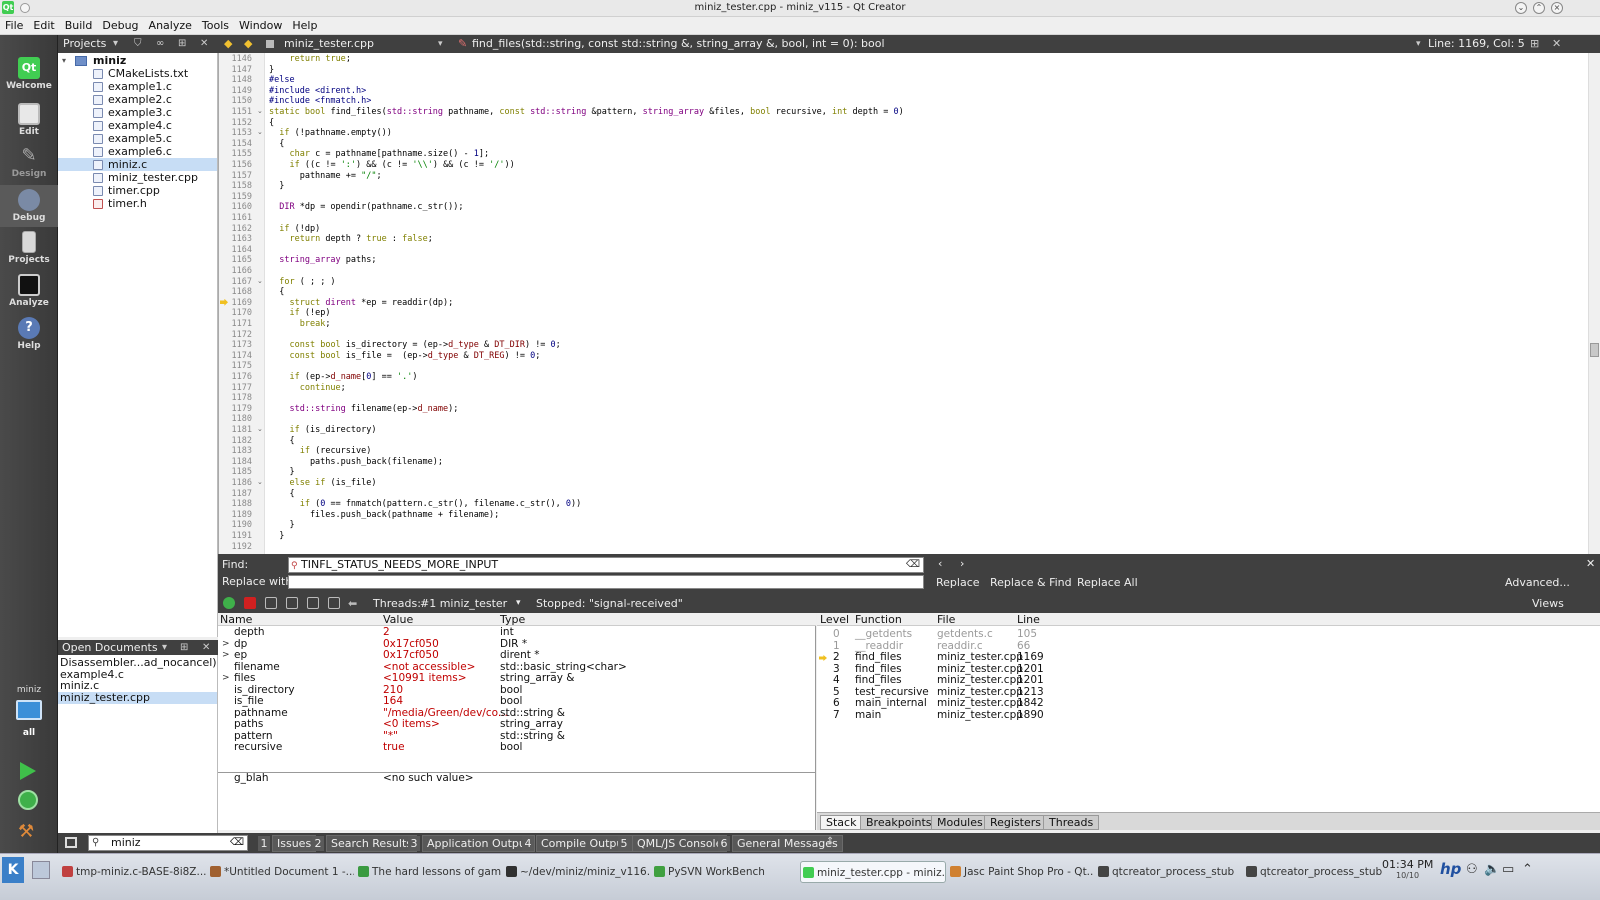 The image size is (1600, 900). Describe the element at coordinates (137, 697) in the screenshot. I see `open-document-item: miniz_tester.cpp` at that location.